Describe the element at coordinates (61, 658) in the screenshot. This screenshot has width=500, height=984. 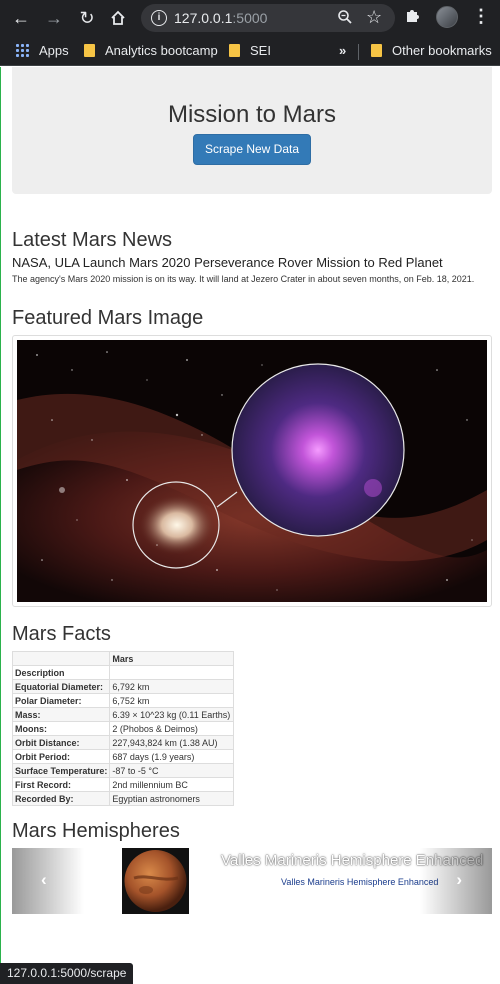
I see `table-corner-cell` at that location.